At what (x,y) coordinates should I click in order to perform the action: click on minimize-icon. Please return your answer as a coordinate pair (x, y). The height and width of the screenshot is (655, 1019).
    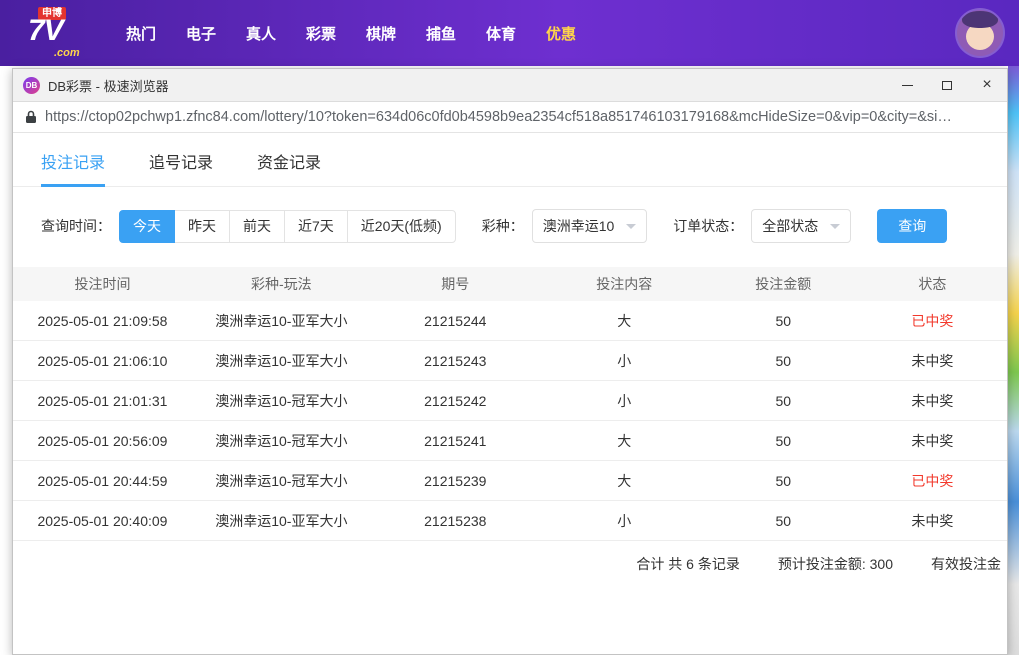
    Looking at the image, I should click on (907, 85).